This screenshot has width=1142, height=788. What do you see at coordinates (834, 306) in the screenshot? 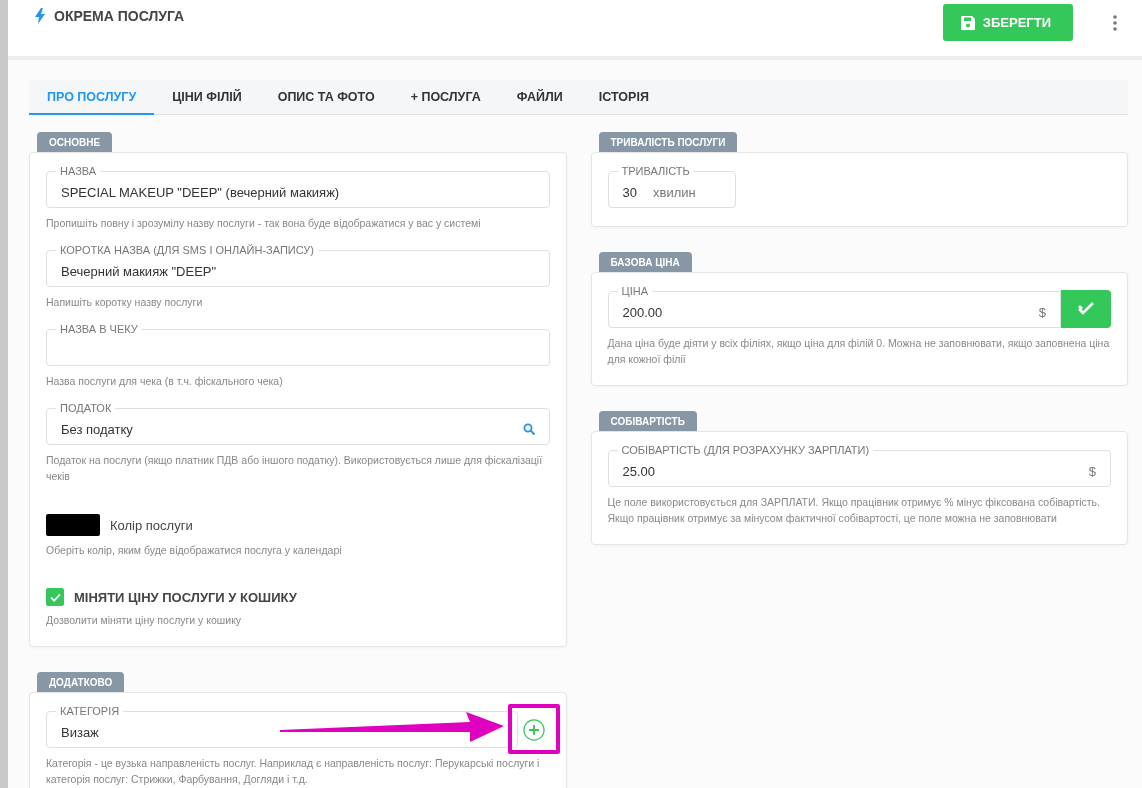
I see `input-field: ЦІНА 200.00 $` at bounding box center [834, 306].